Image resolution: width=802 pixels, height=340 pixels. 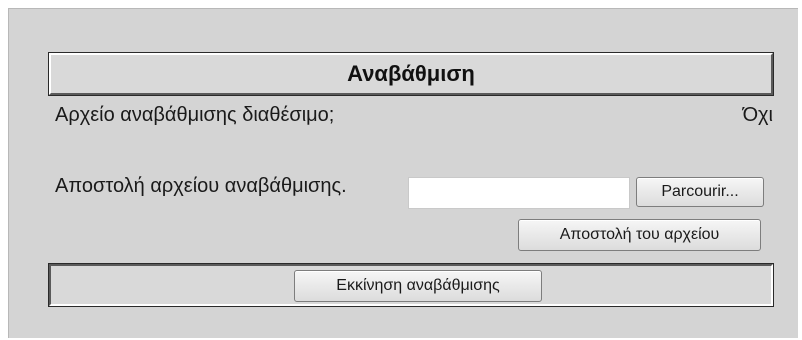 I want to click on update-available-label: Αρχείο αναβάθμισης διαθέσιμο;, so click(x=195, y=115).